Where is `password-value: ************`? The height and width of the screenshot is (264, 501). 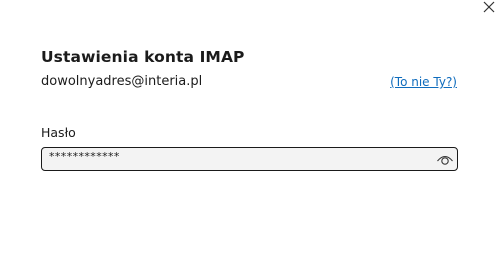 password-value: ************ is located at coordinates (84, 156).